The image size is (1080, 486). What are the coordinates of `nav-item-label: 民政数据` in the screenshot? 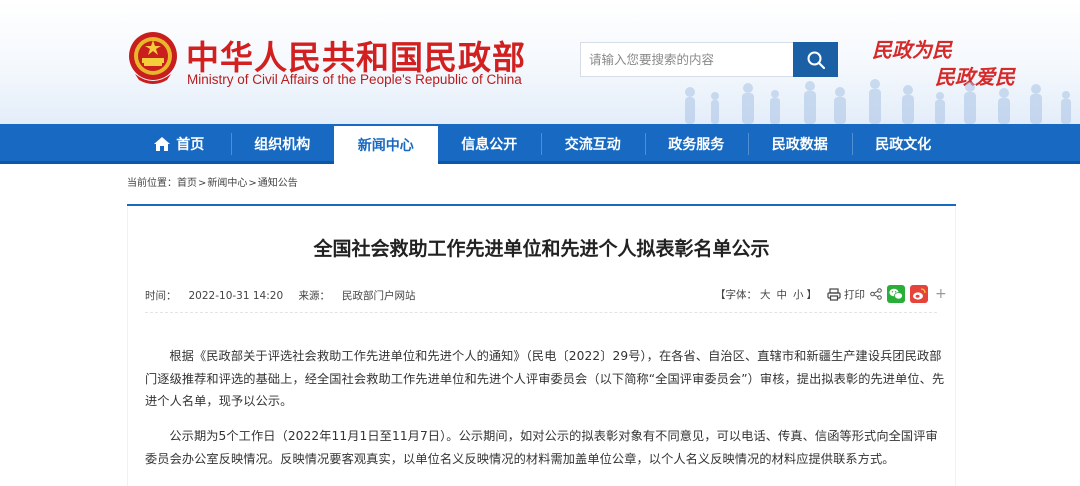 It's located at (799, 145).